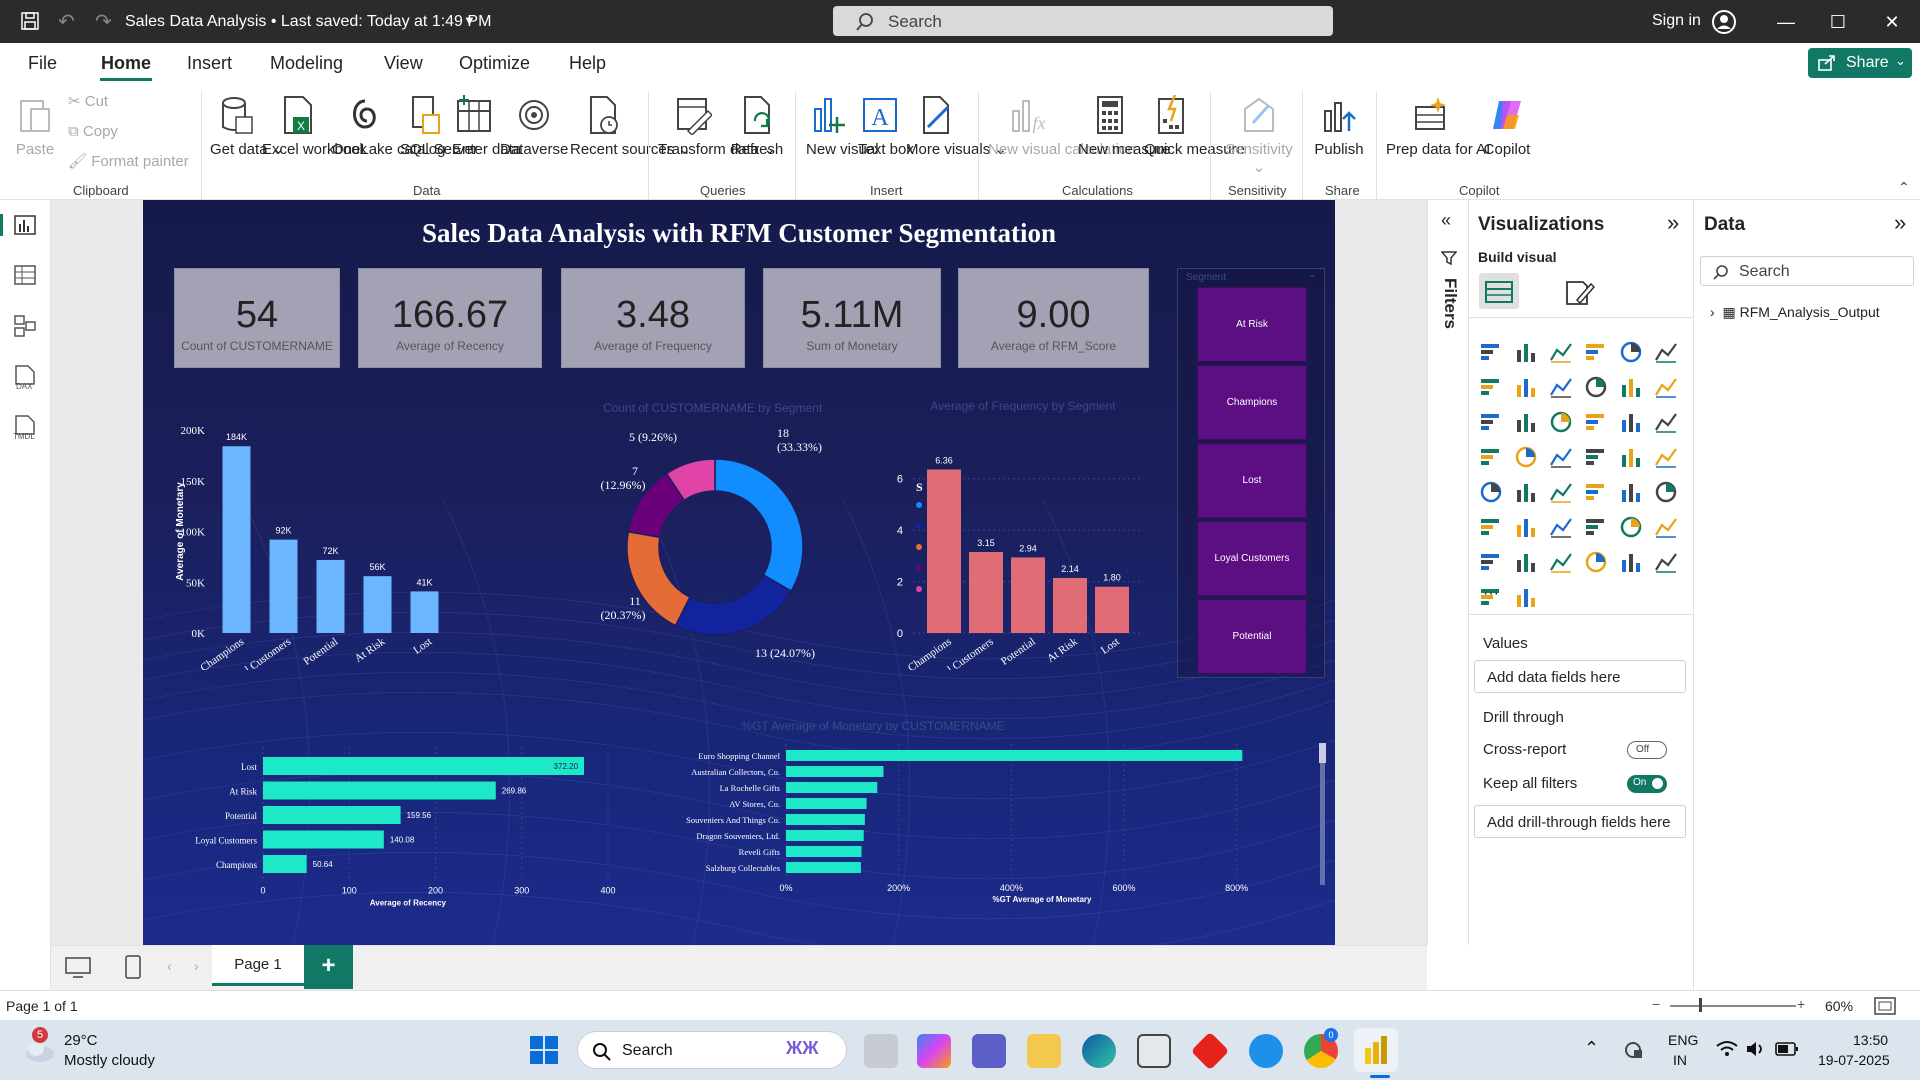 This screenshot has height=1080, width=1920. What do you see at coordinates (397, 127) in the screenshot?
I see `onelake-catalog-button: OneLake catalog ⌄` at bounding box center [397, 127].